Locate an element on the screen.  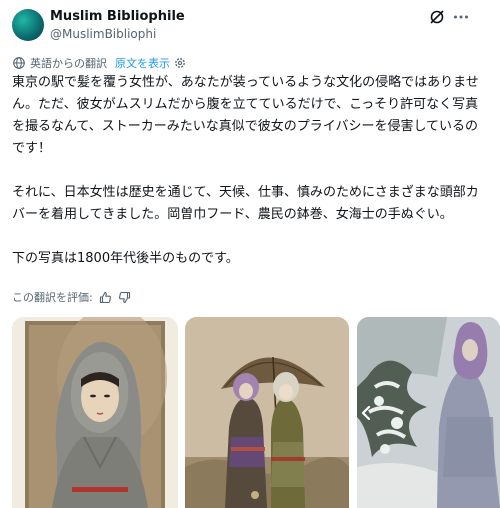
rate-translation-row: この翻訳を評価: is located at coordinates (71, 297).